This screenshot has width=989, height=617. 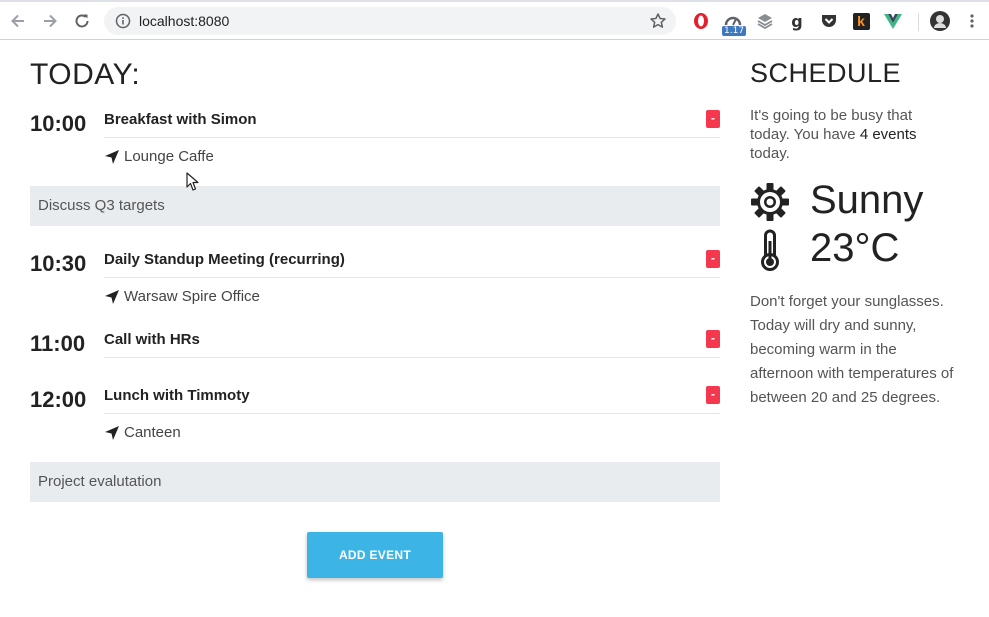 What do you see at coordinates (123, 21) in the screenshot?
I see `info-icon` at bounding box center [123, 21].